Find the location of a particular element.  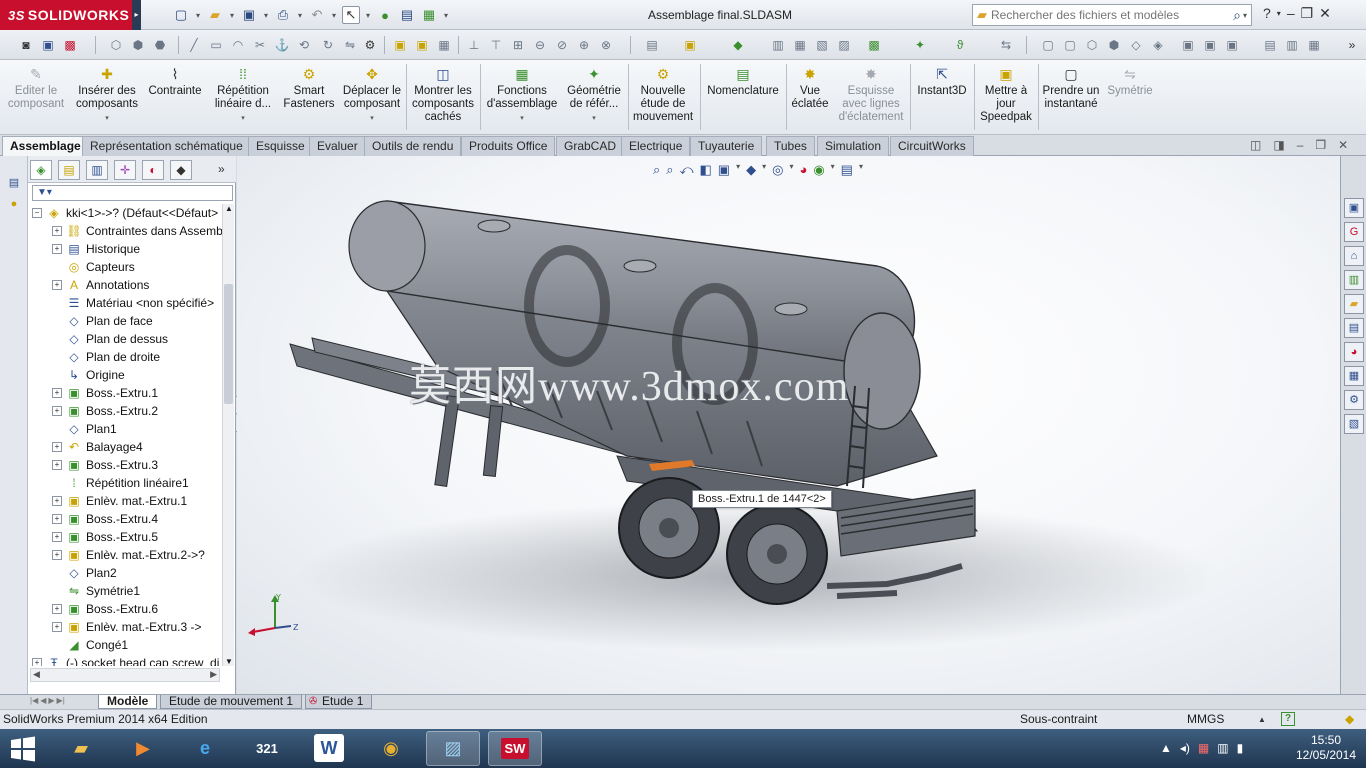

maximize-icon: ❐ is located at coordinates (1307, 13).